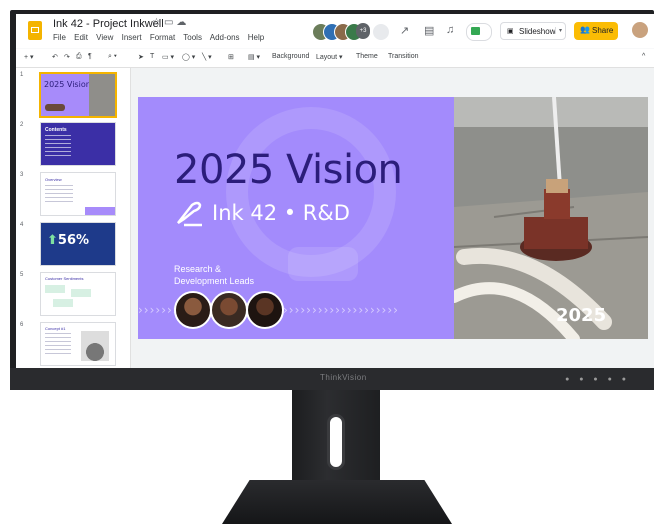  Describe the element at coordinates (363, 31) in the screenshot. I see `collaborators-more-badge: +3` at that location.